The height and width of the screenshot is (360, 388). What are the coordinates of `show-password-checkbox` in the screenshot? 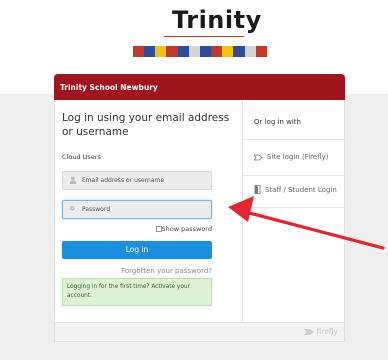 It's located at (159, 229).